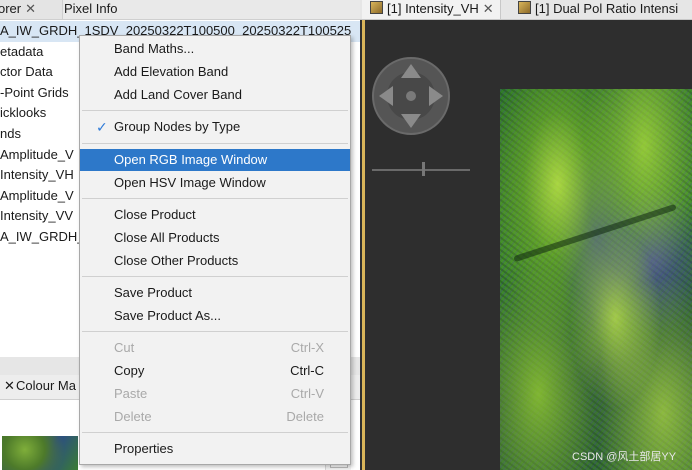 Image resolution: width=692 pixels, height=470 pixels. What do you see at coordinates (423, 169) in the screenshot?
I see `zoom-slider-knob` at bounding box center [423, 169].